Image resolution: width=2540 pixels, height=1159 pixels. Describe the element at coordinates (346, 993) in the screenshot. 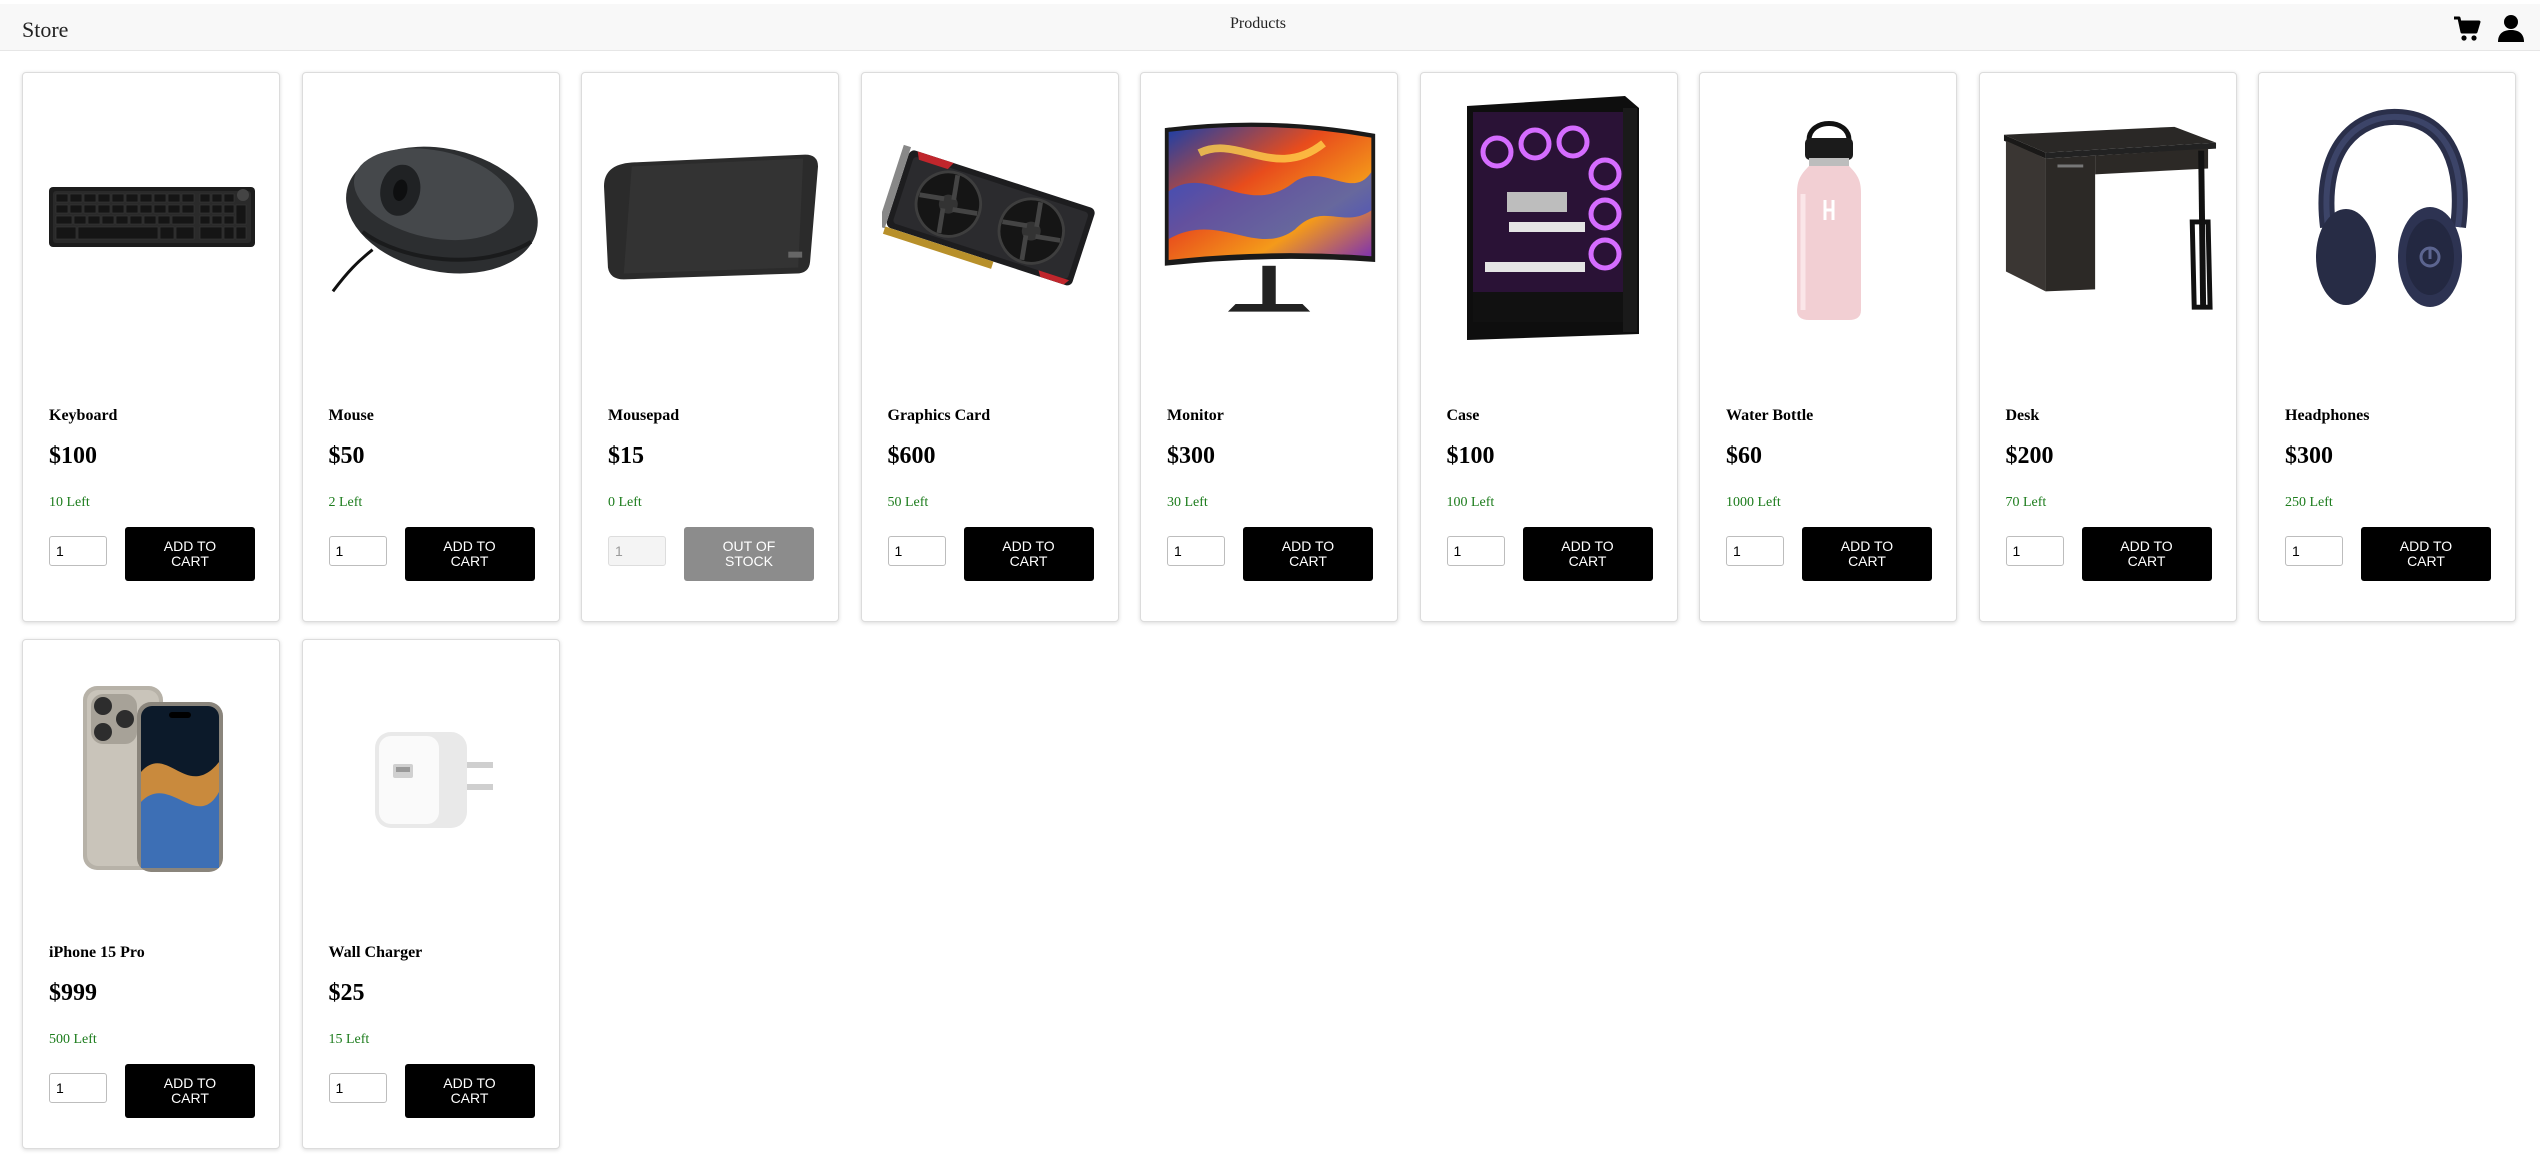

I see `product-price: $25` at that location.